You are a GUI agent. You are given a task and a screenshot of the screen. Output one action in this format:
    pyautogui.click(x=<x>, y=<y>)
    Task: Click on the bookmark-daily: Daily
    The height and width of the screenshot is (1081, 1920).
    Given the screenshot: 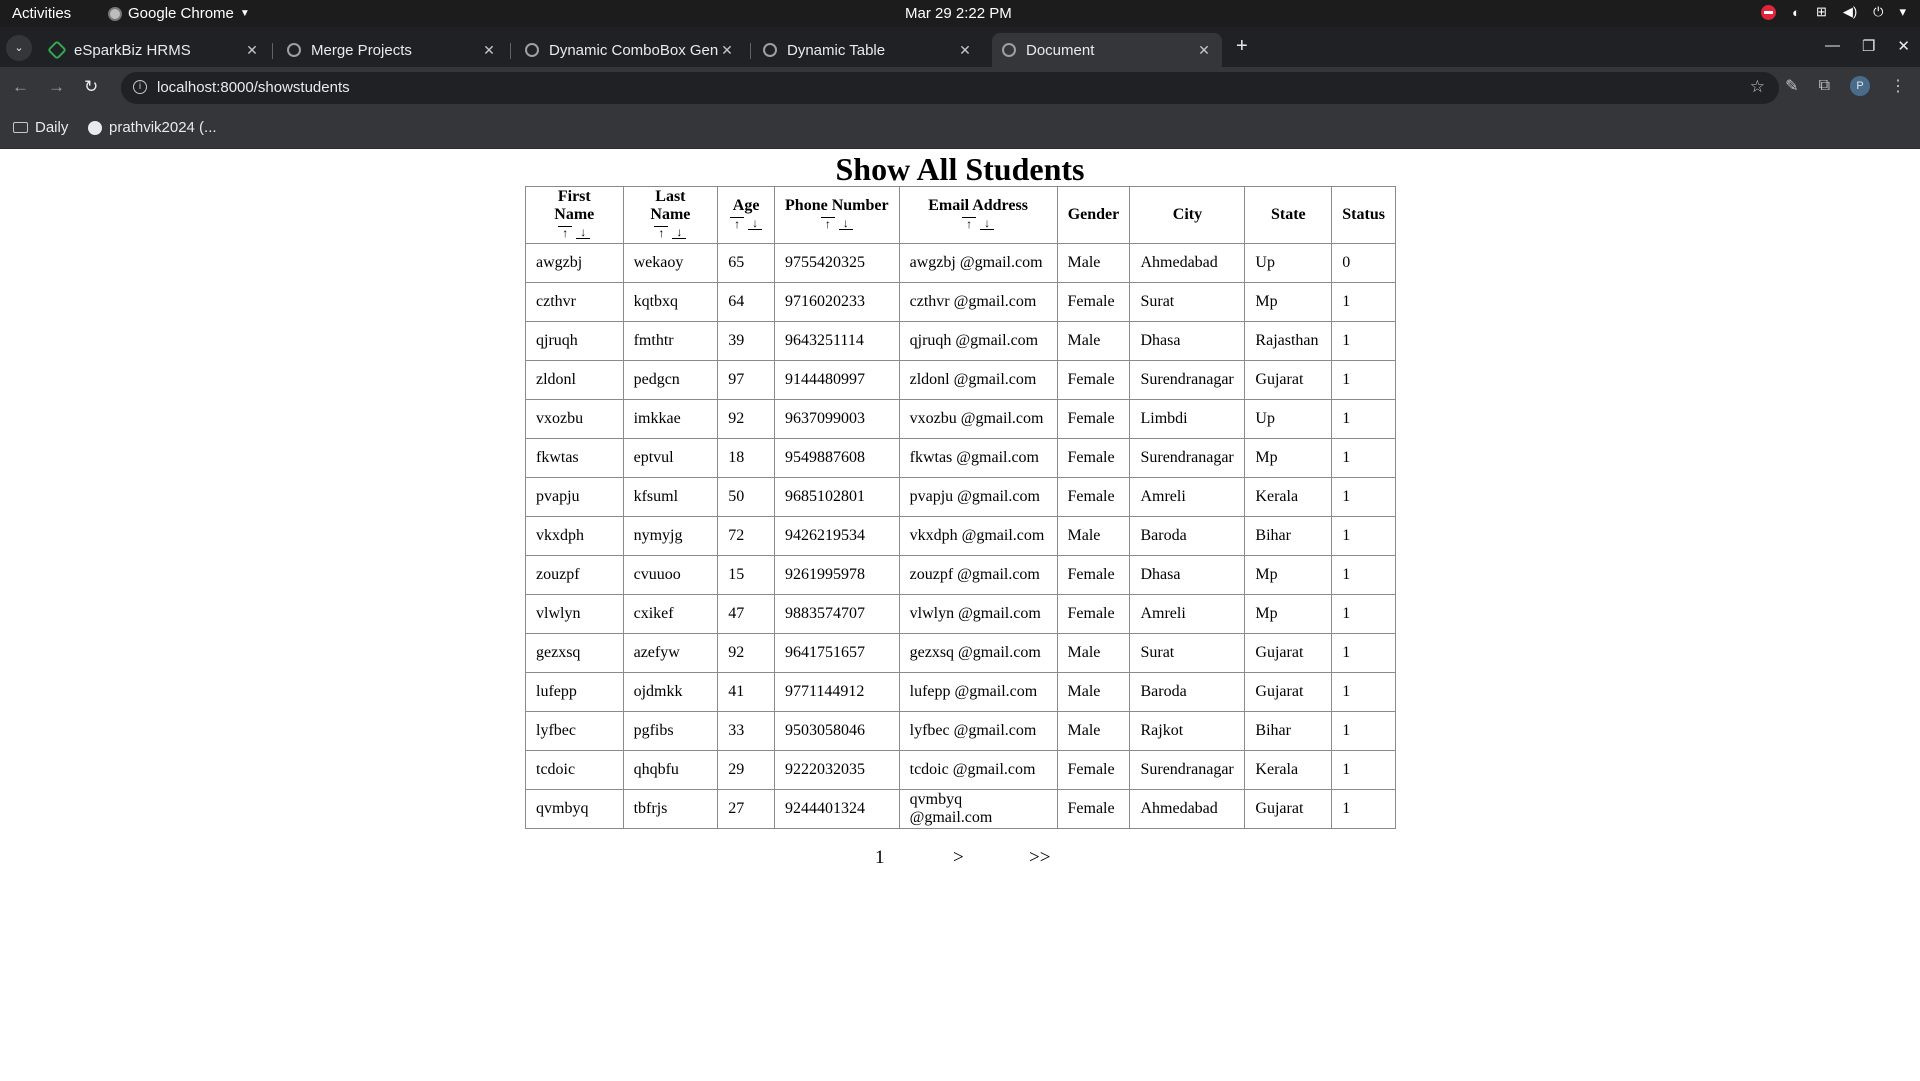 What is the action you would take?
    pyautogui.click(x=40, y=127)
    